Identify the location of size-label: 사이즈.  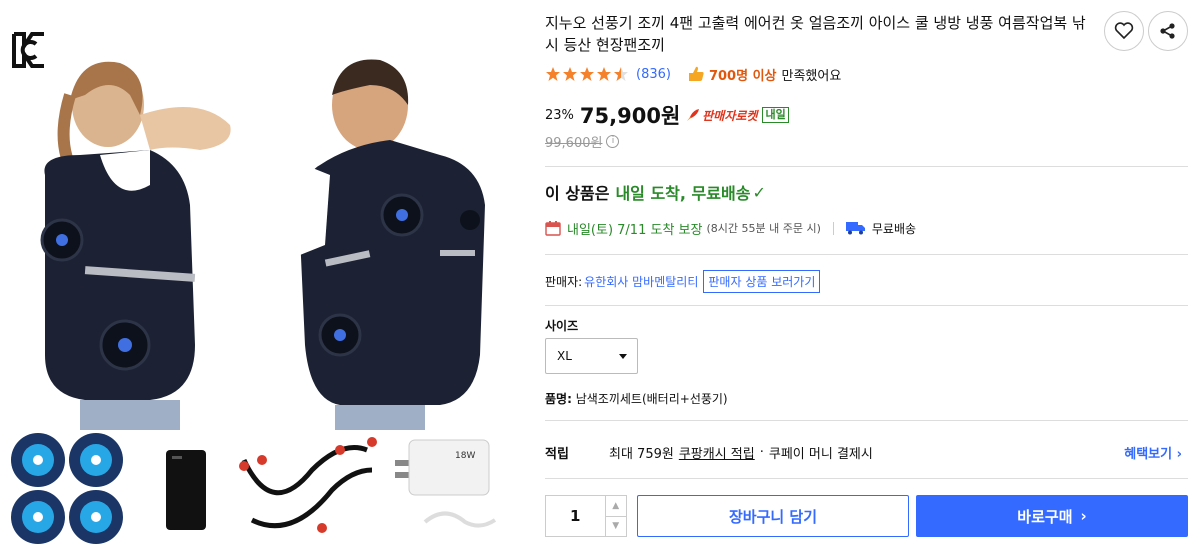
(562, 326).